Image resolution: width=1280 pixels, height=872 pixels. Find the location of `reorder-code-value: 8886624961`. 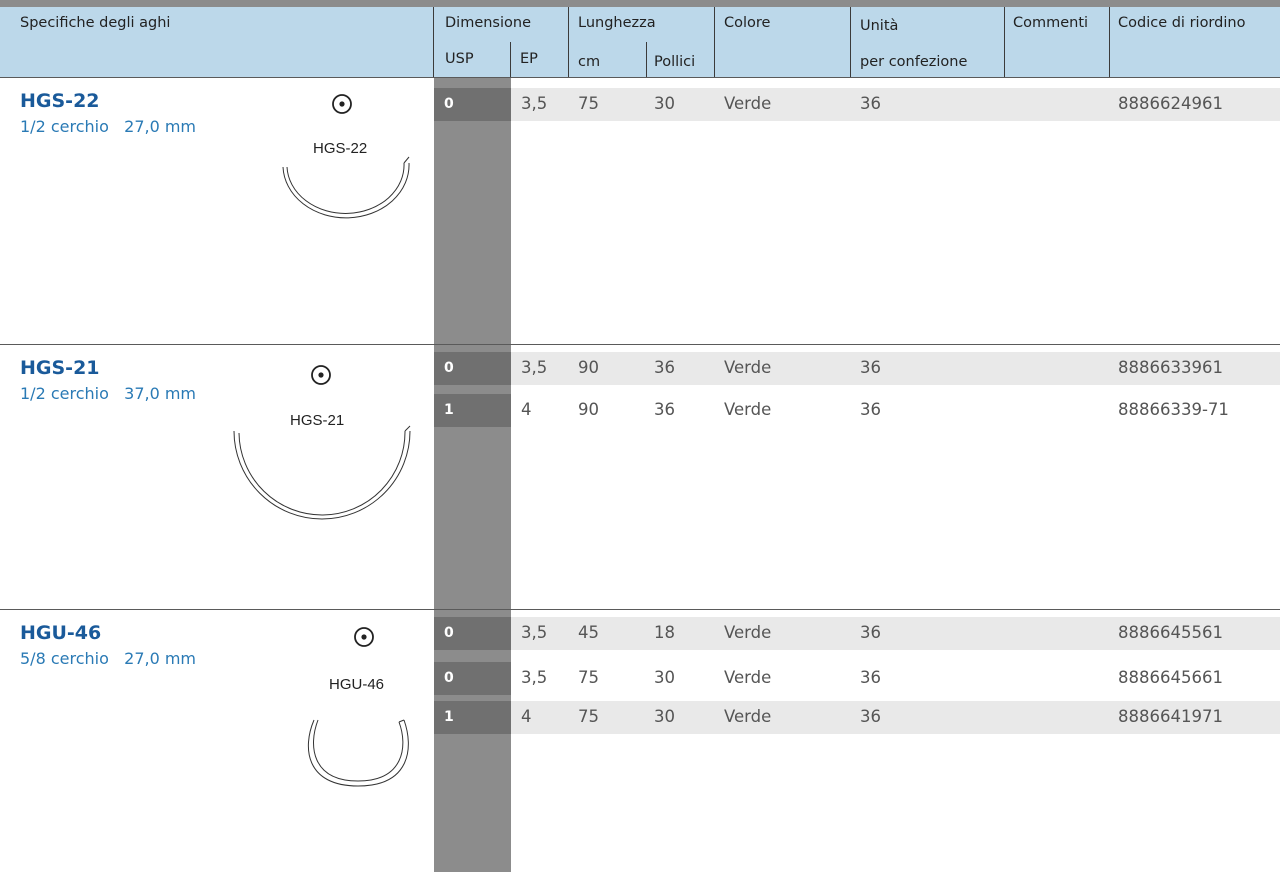

reorder-code-value: 8886624961 is located at coordinates (1170, 103).